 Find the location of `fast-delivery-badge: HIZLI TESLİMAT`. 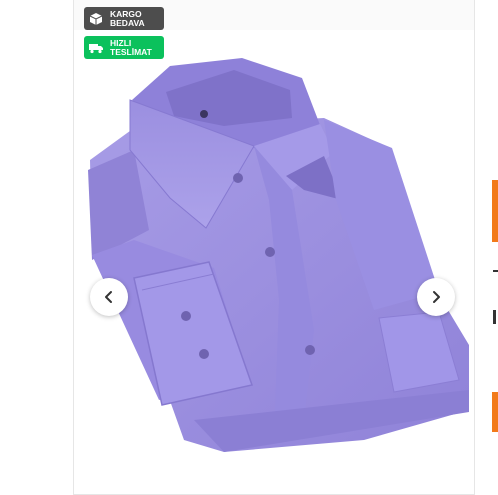

fast-delivery-badge: HIZLI TESLİMAT is located at coordinates (124, 47).